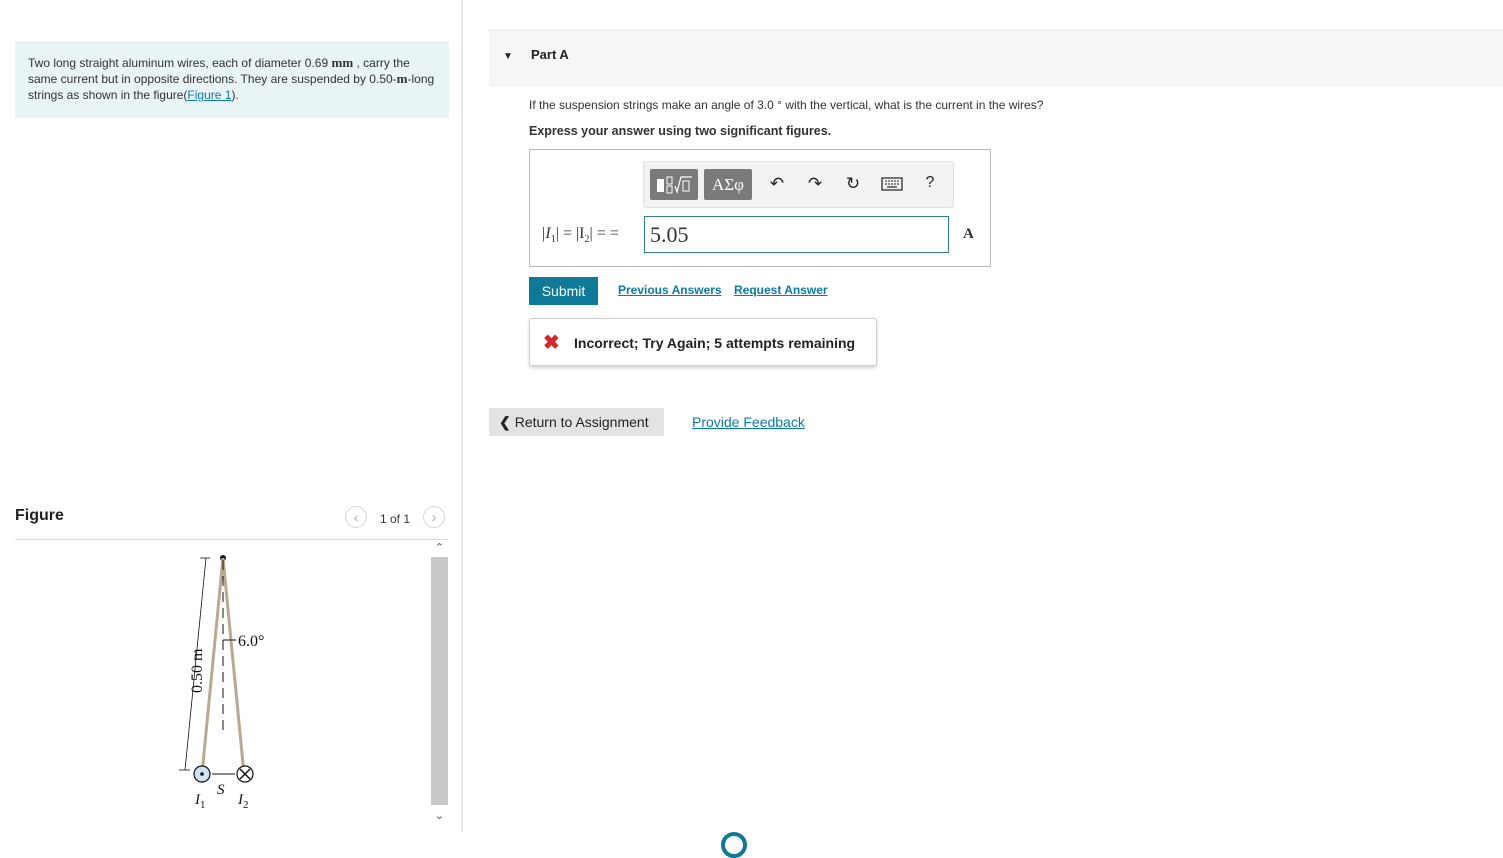 This screenshot has height=858, width=1503. I want to click on angle-label: 6.0°, so click(251, 641).